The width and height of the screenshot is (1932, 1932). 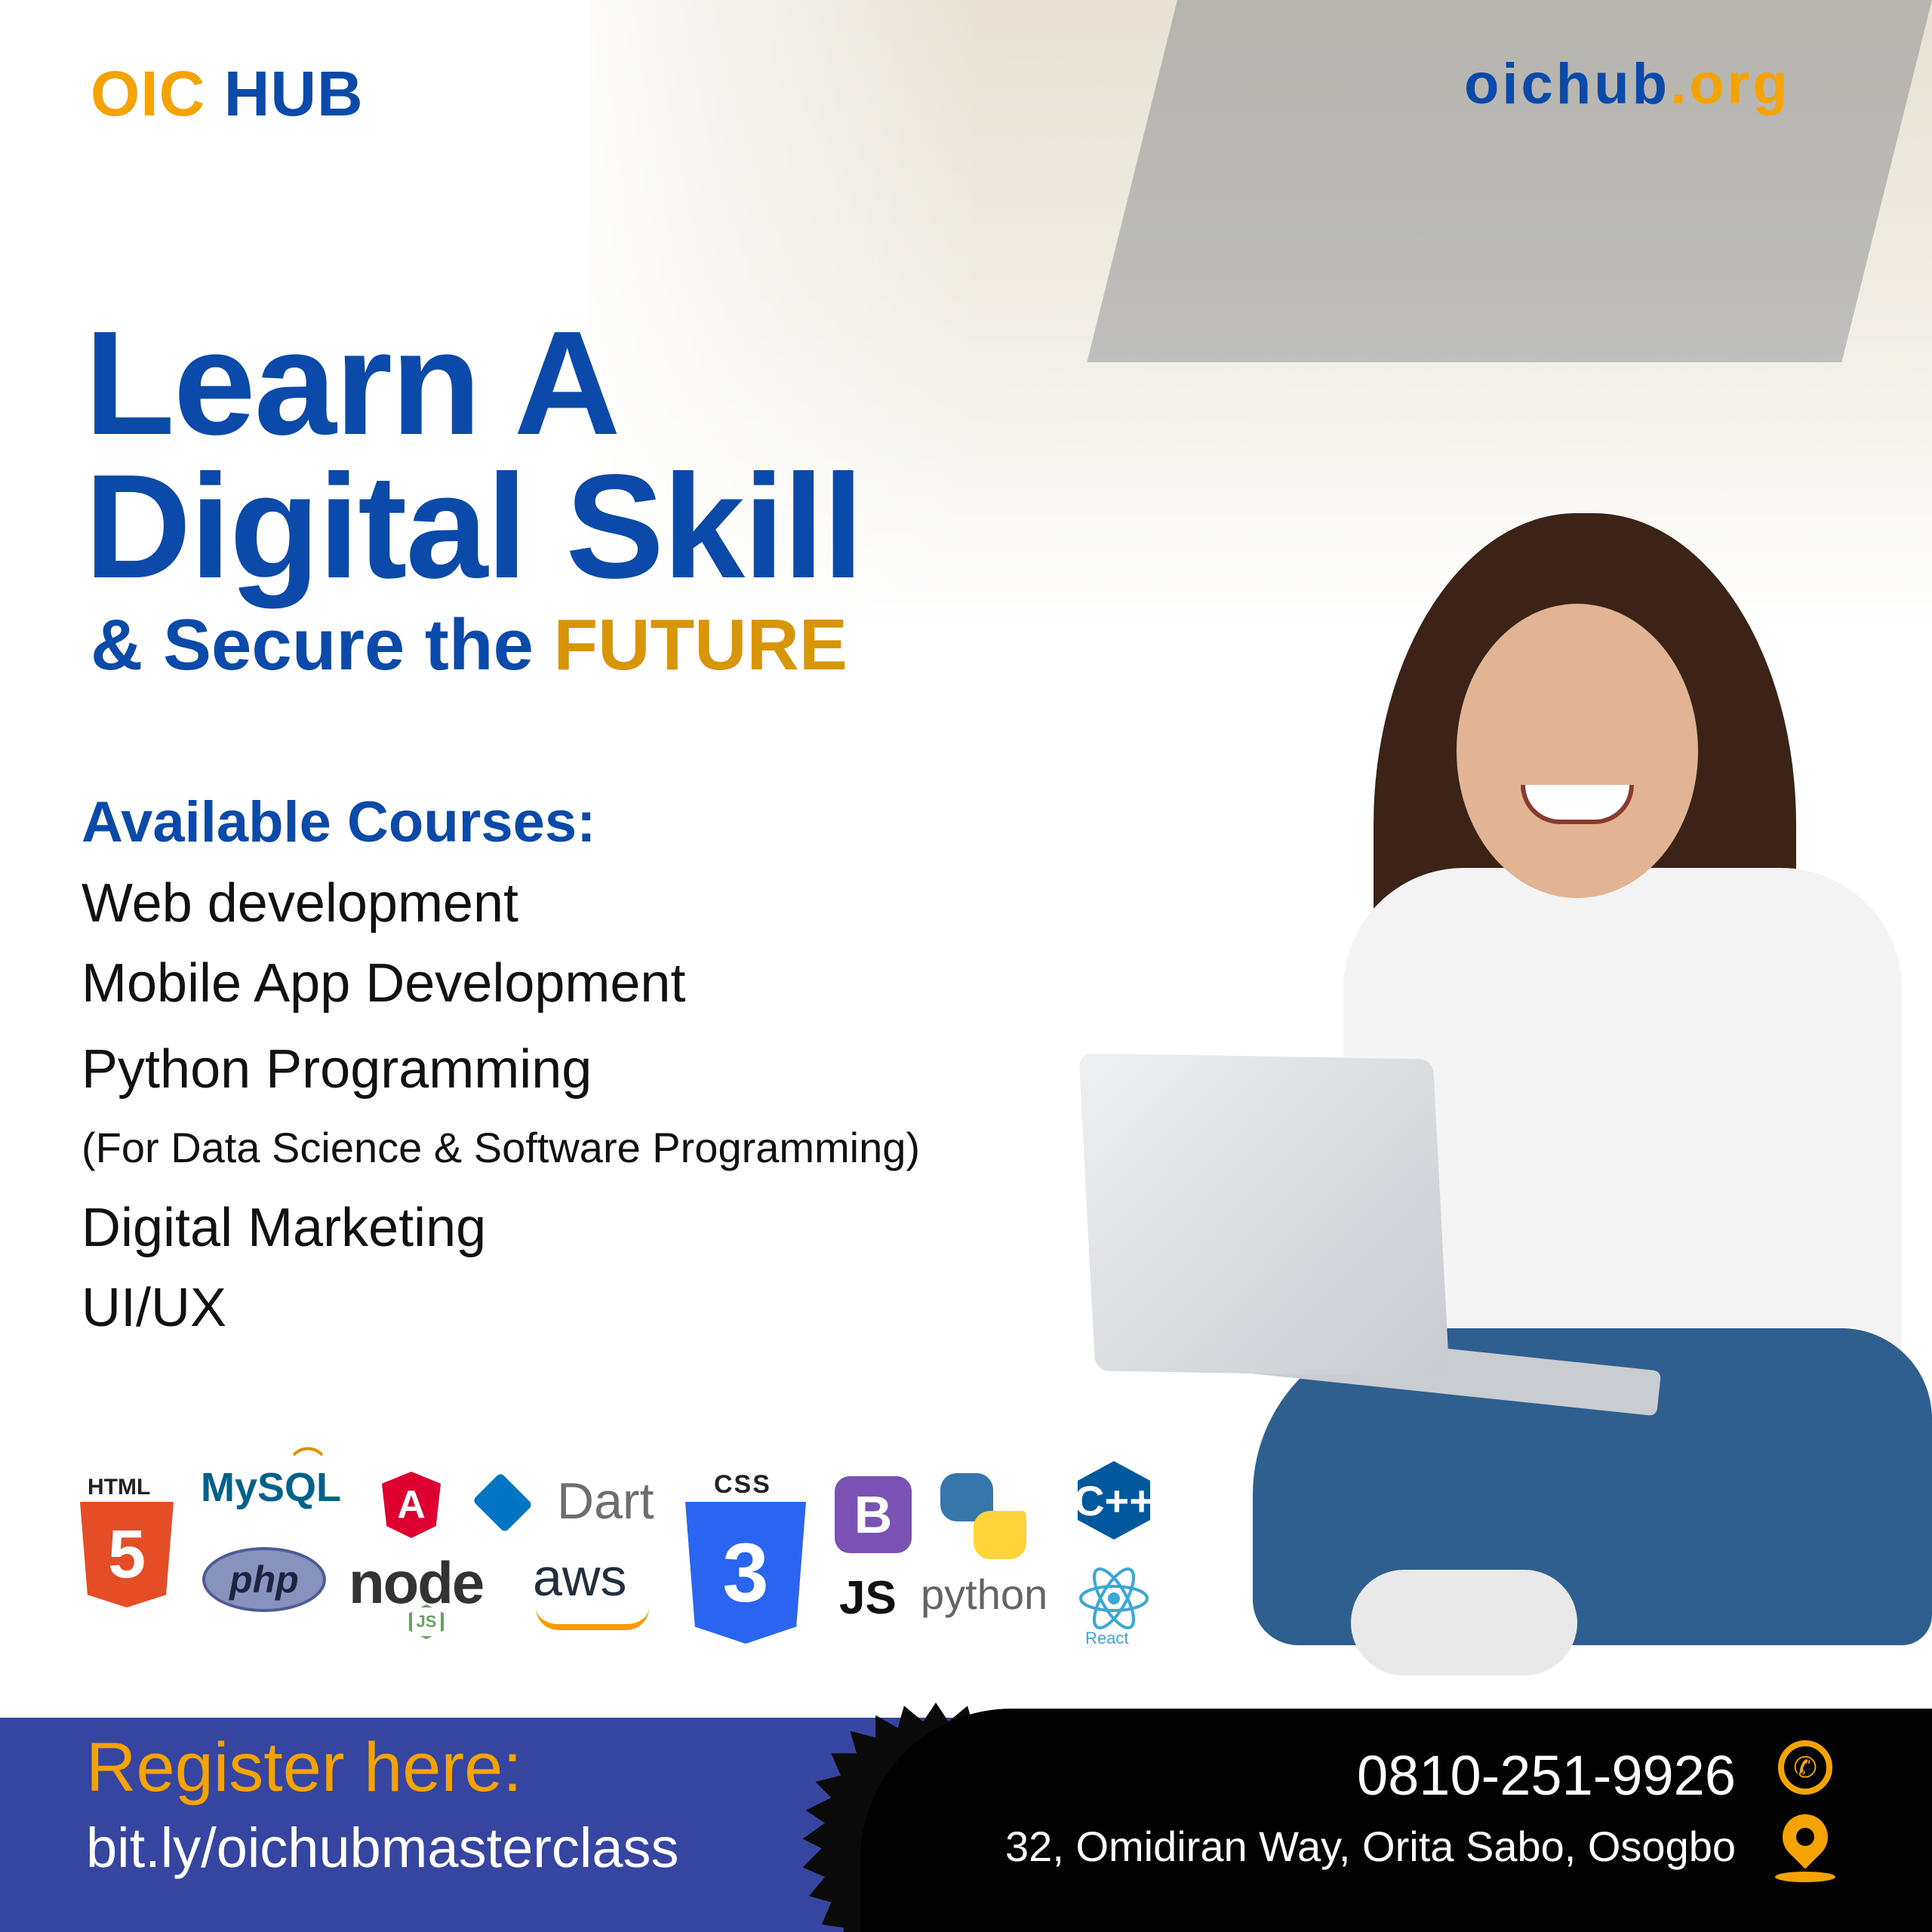 What do you see at coordinates (1805, 1877) in the screenshot?
I see `location-pin-base` at bounding box center [1805, 1877].